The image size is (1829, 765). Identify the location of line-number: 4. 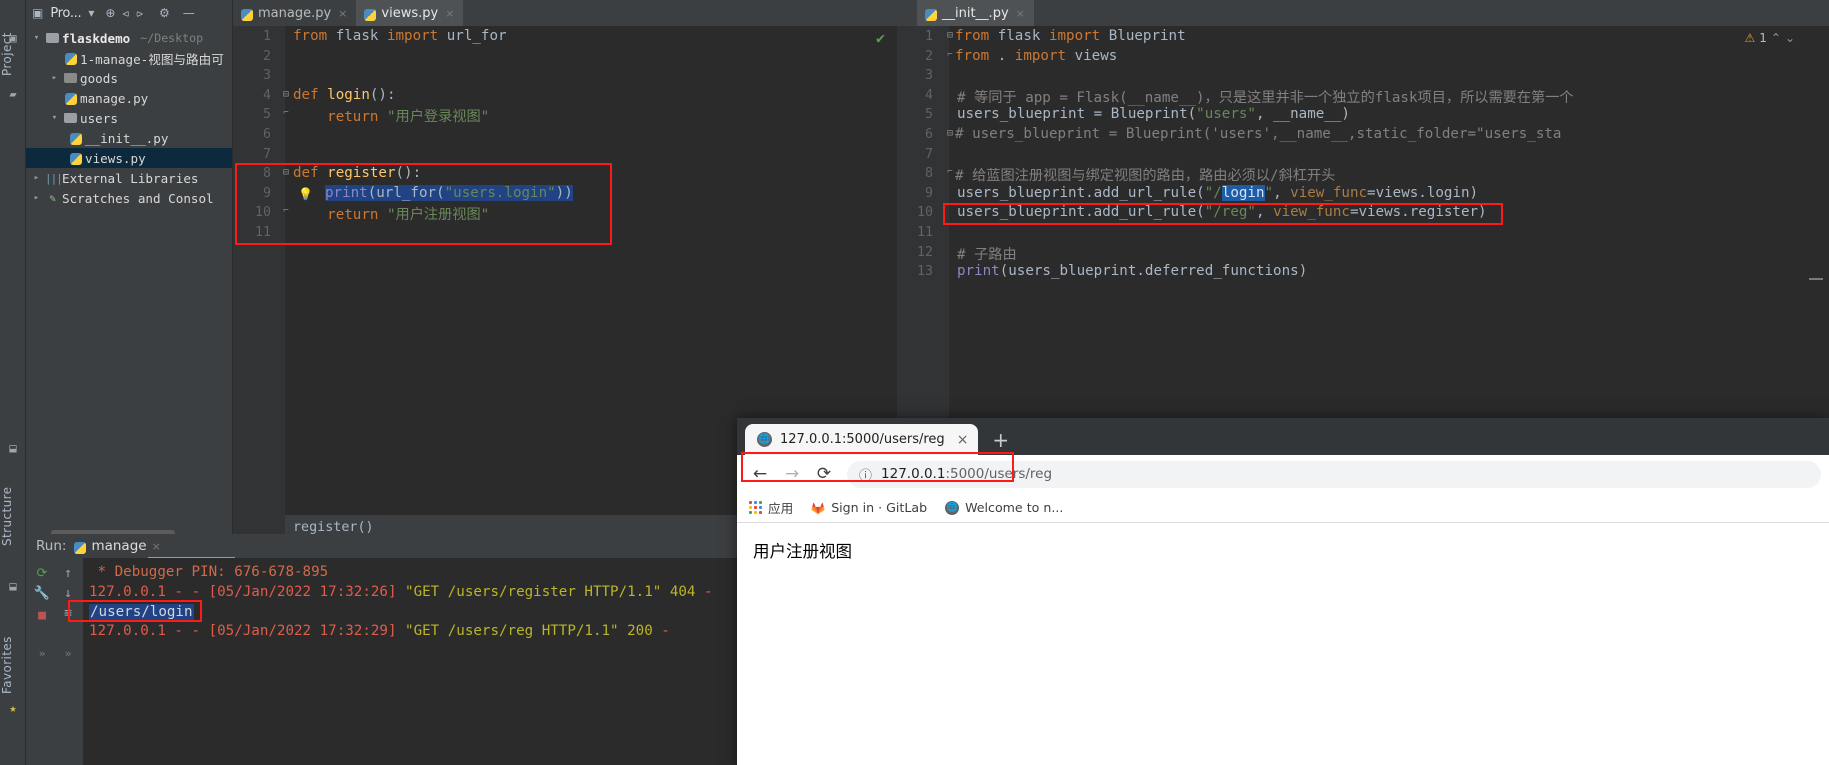
(266, 95).